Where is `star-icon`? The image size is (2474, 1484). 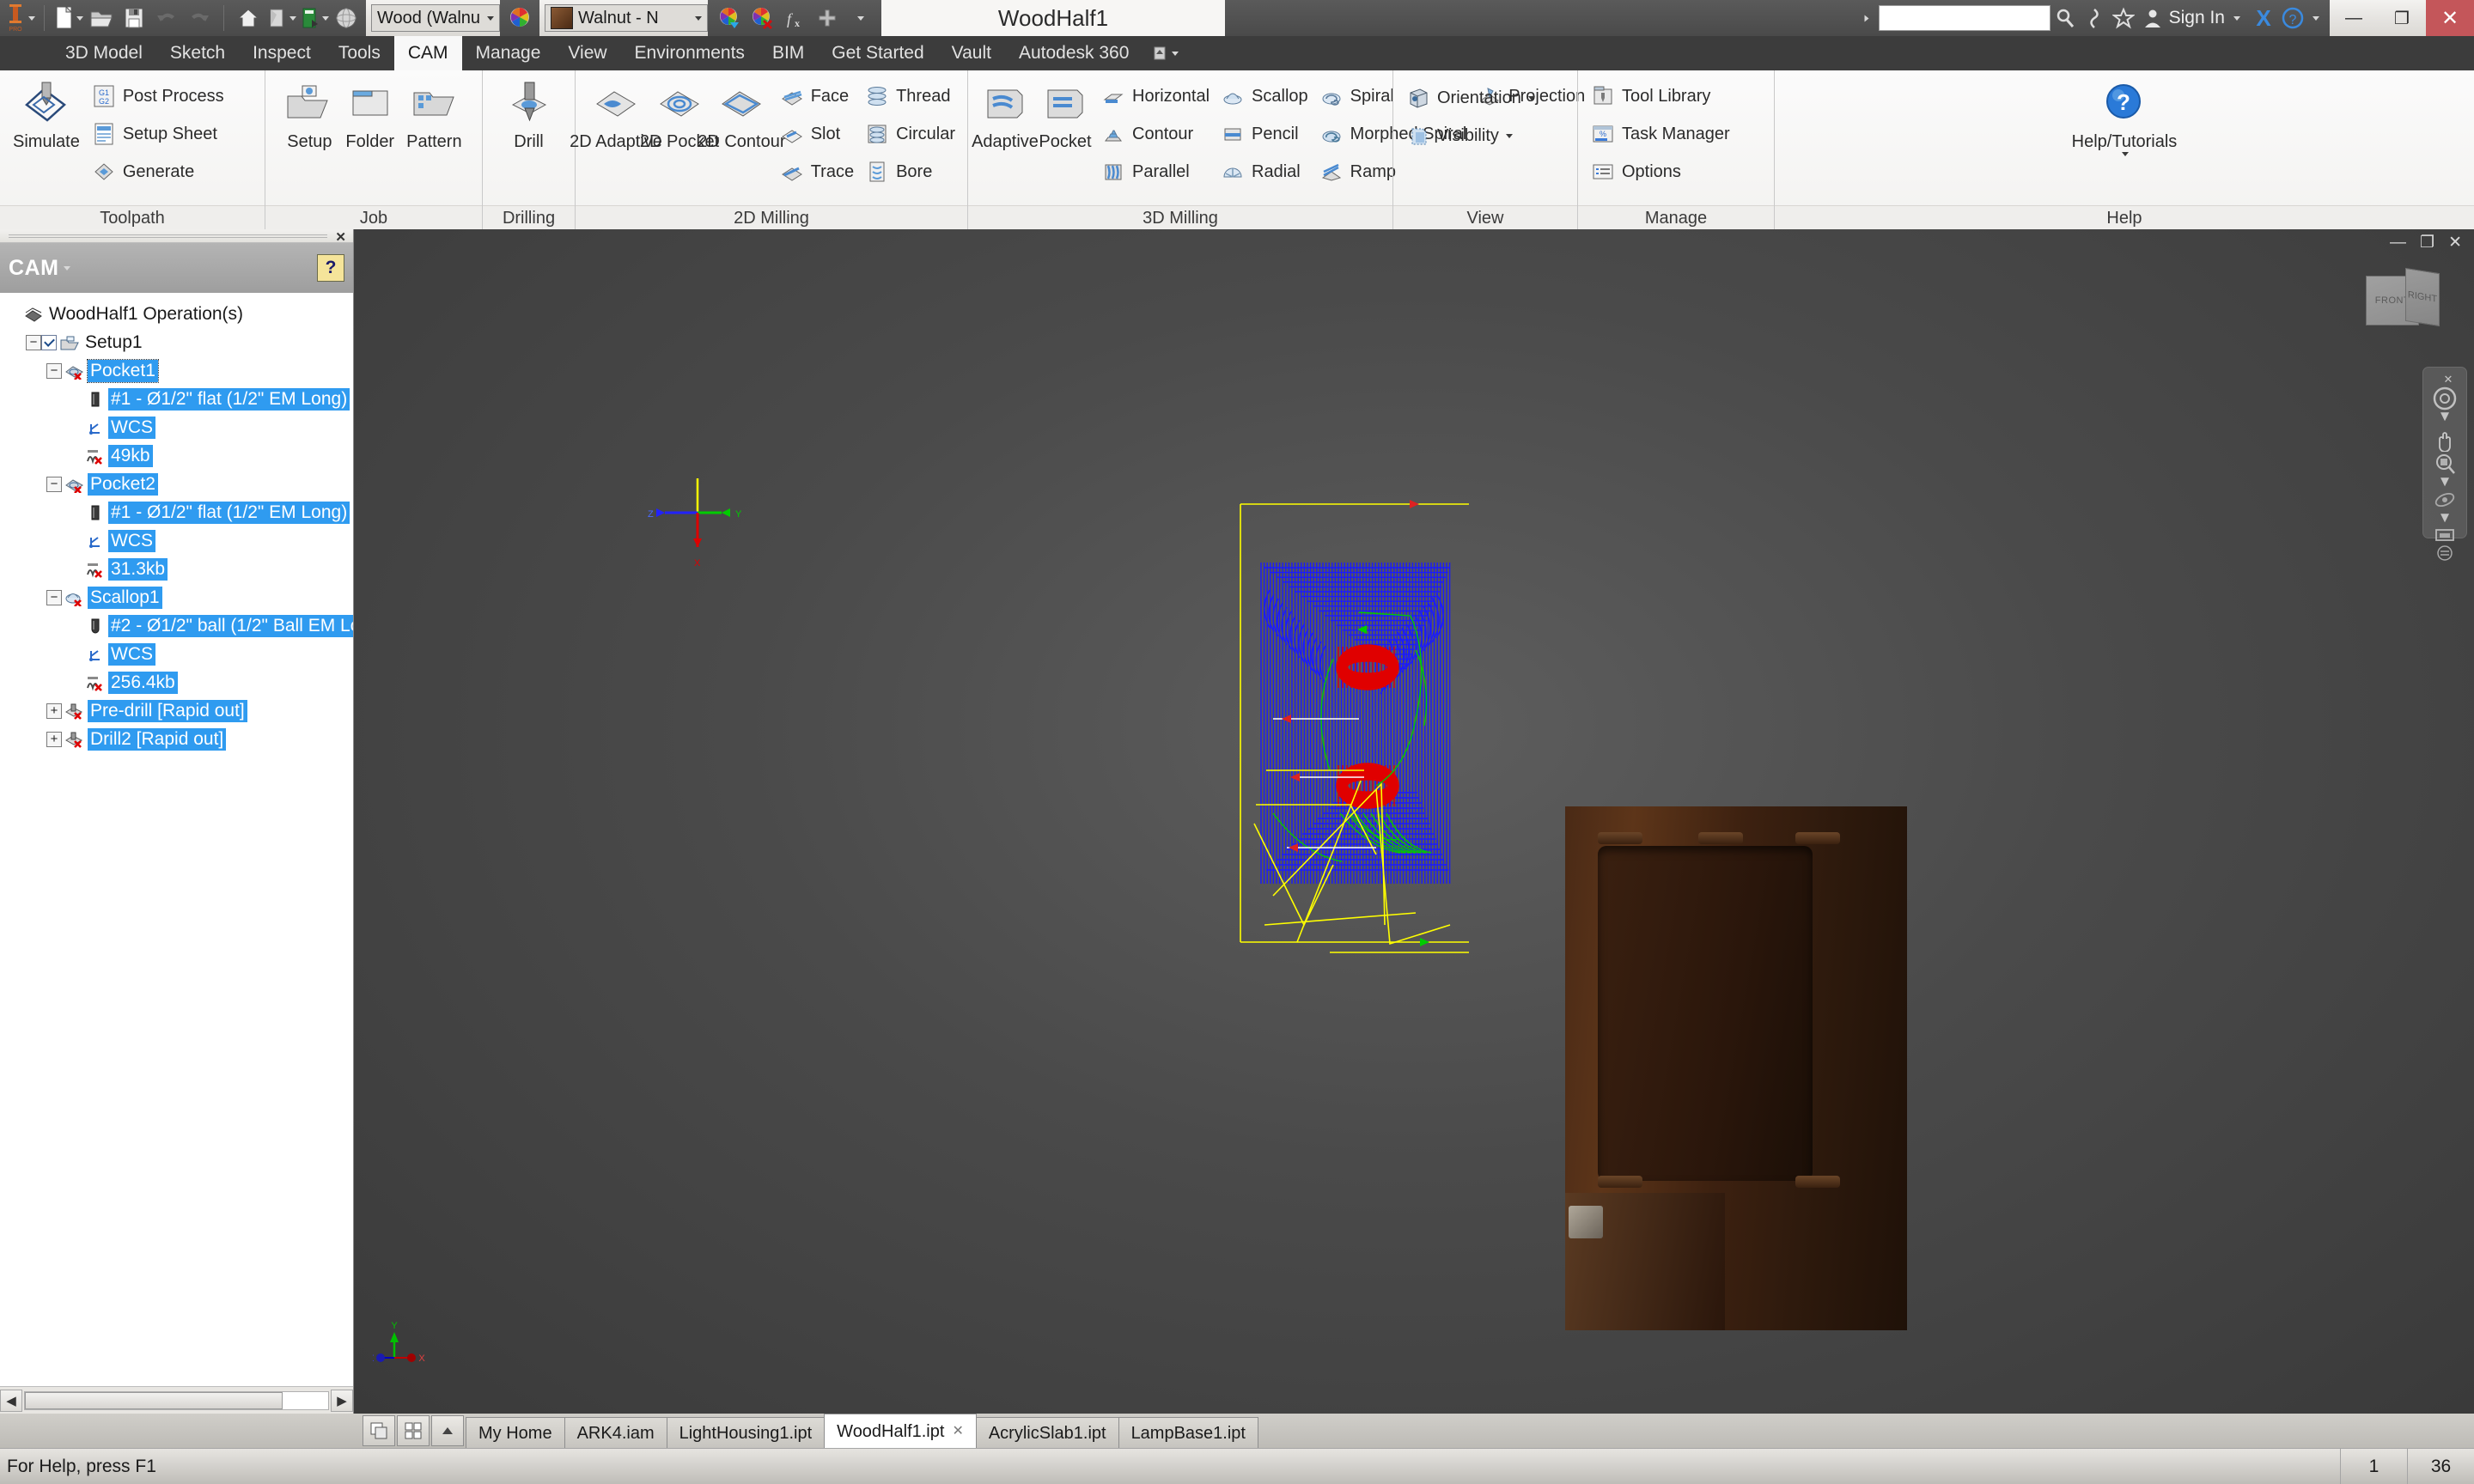
star-icon is located at coordinates (2123, 18).